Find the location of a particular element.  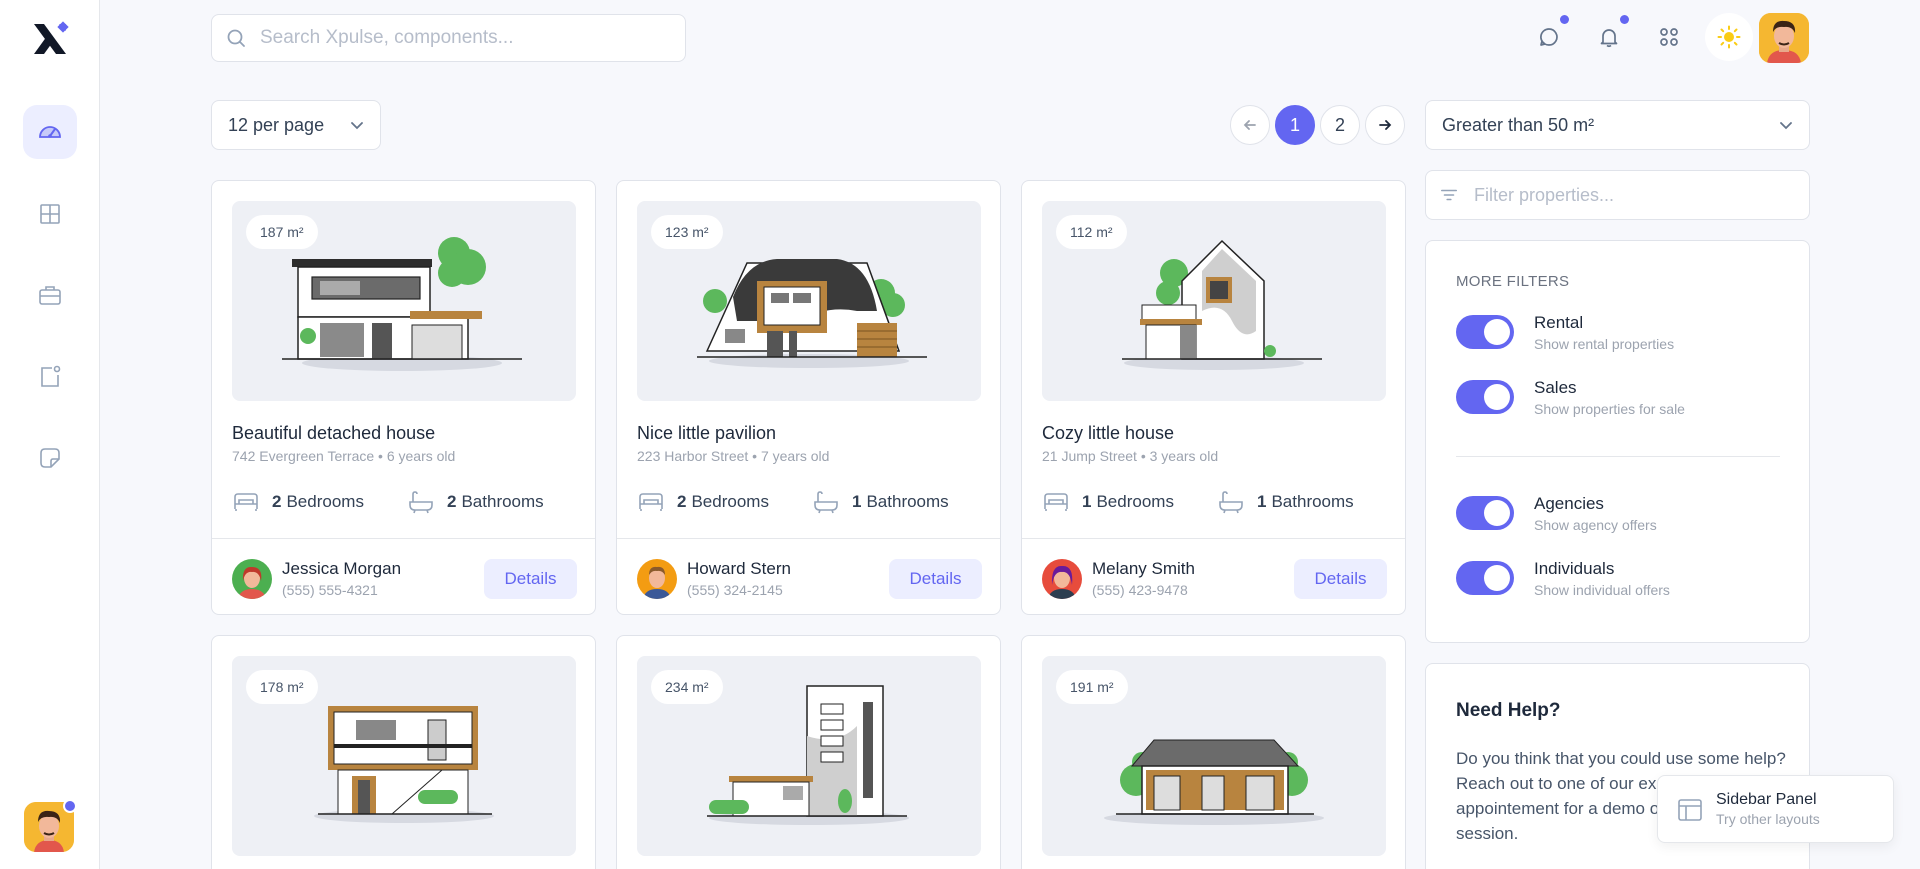

bedrooms-count: 1 is located at coordinates (1087, 501).